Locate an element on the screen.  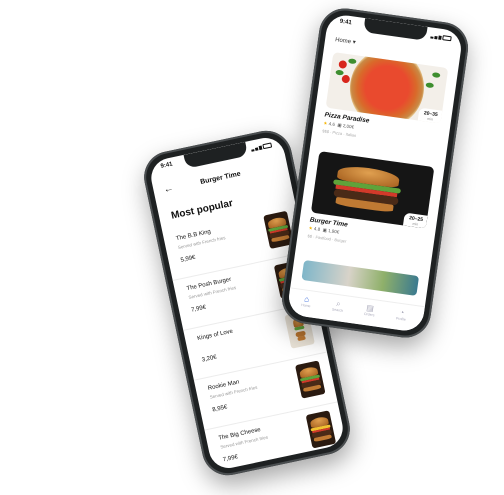
rating: 4.8 is located at coordinates (317, 229).